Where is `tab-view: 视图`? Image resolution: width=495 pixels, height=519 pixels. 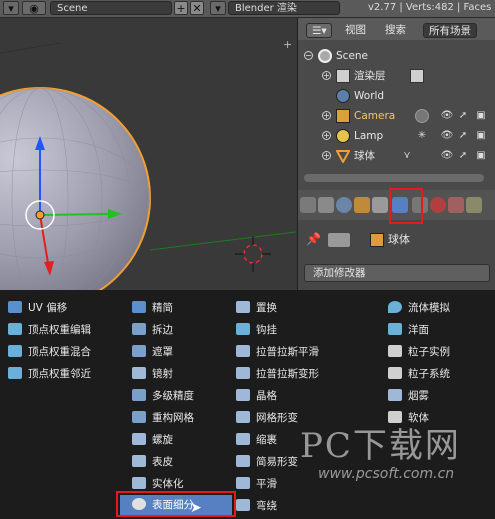
tab-view: 视图 is located at coordinates (355, 30).